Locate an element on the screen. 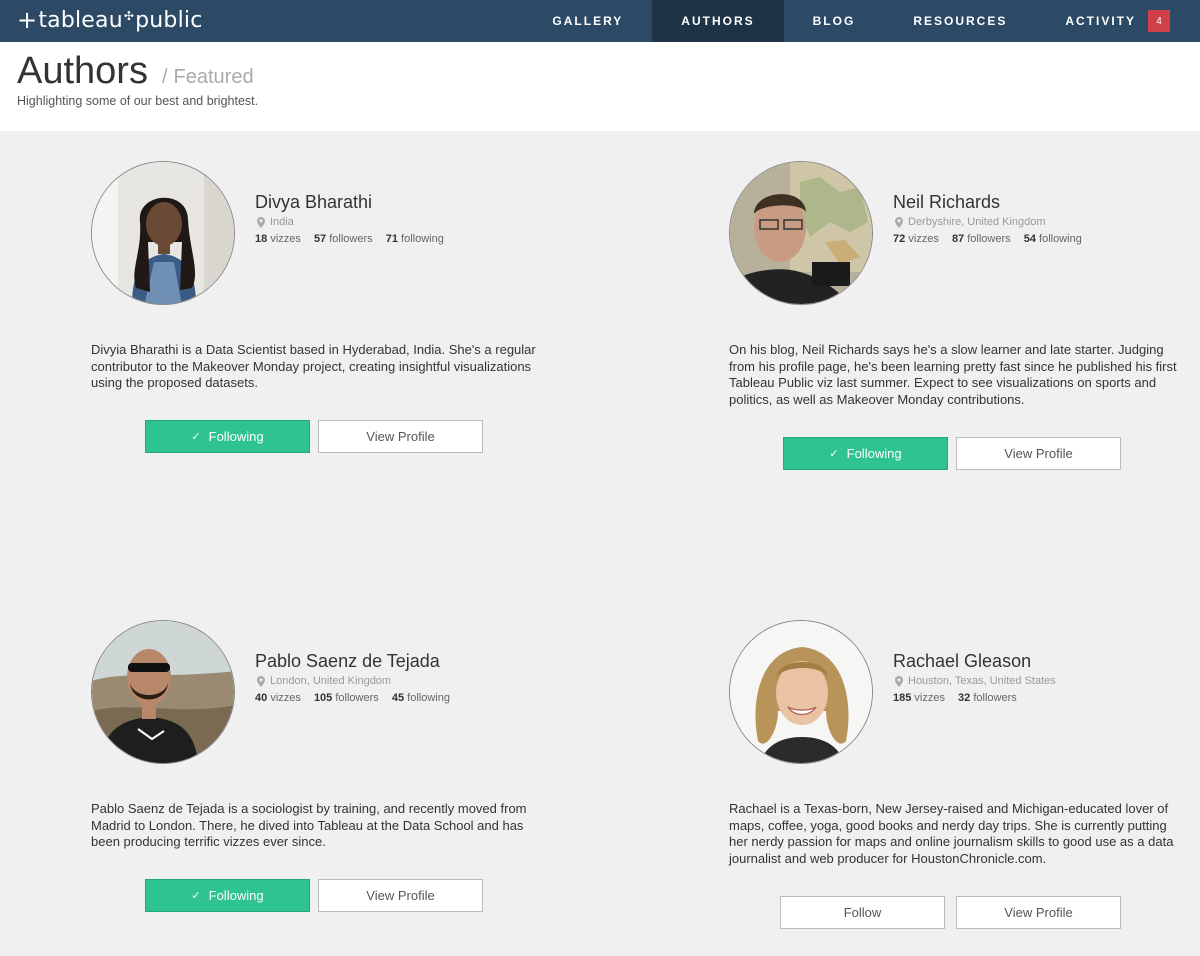 The height and width of the screenshot is (956, 1200). followers-number: 57 is located at coordinates (320, 239).